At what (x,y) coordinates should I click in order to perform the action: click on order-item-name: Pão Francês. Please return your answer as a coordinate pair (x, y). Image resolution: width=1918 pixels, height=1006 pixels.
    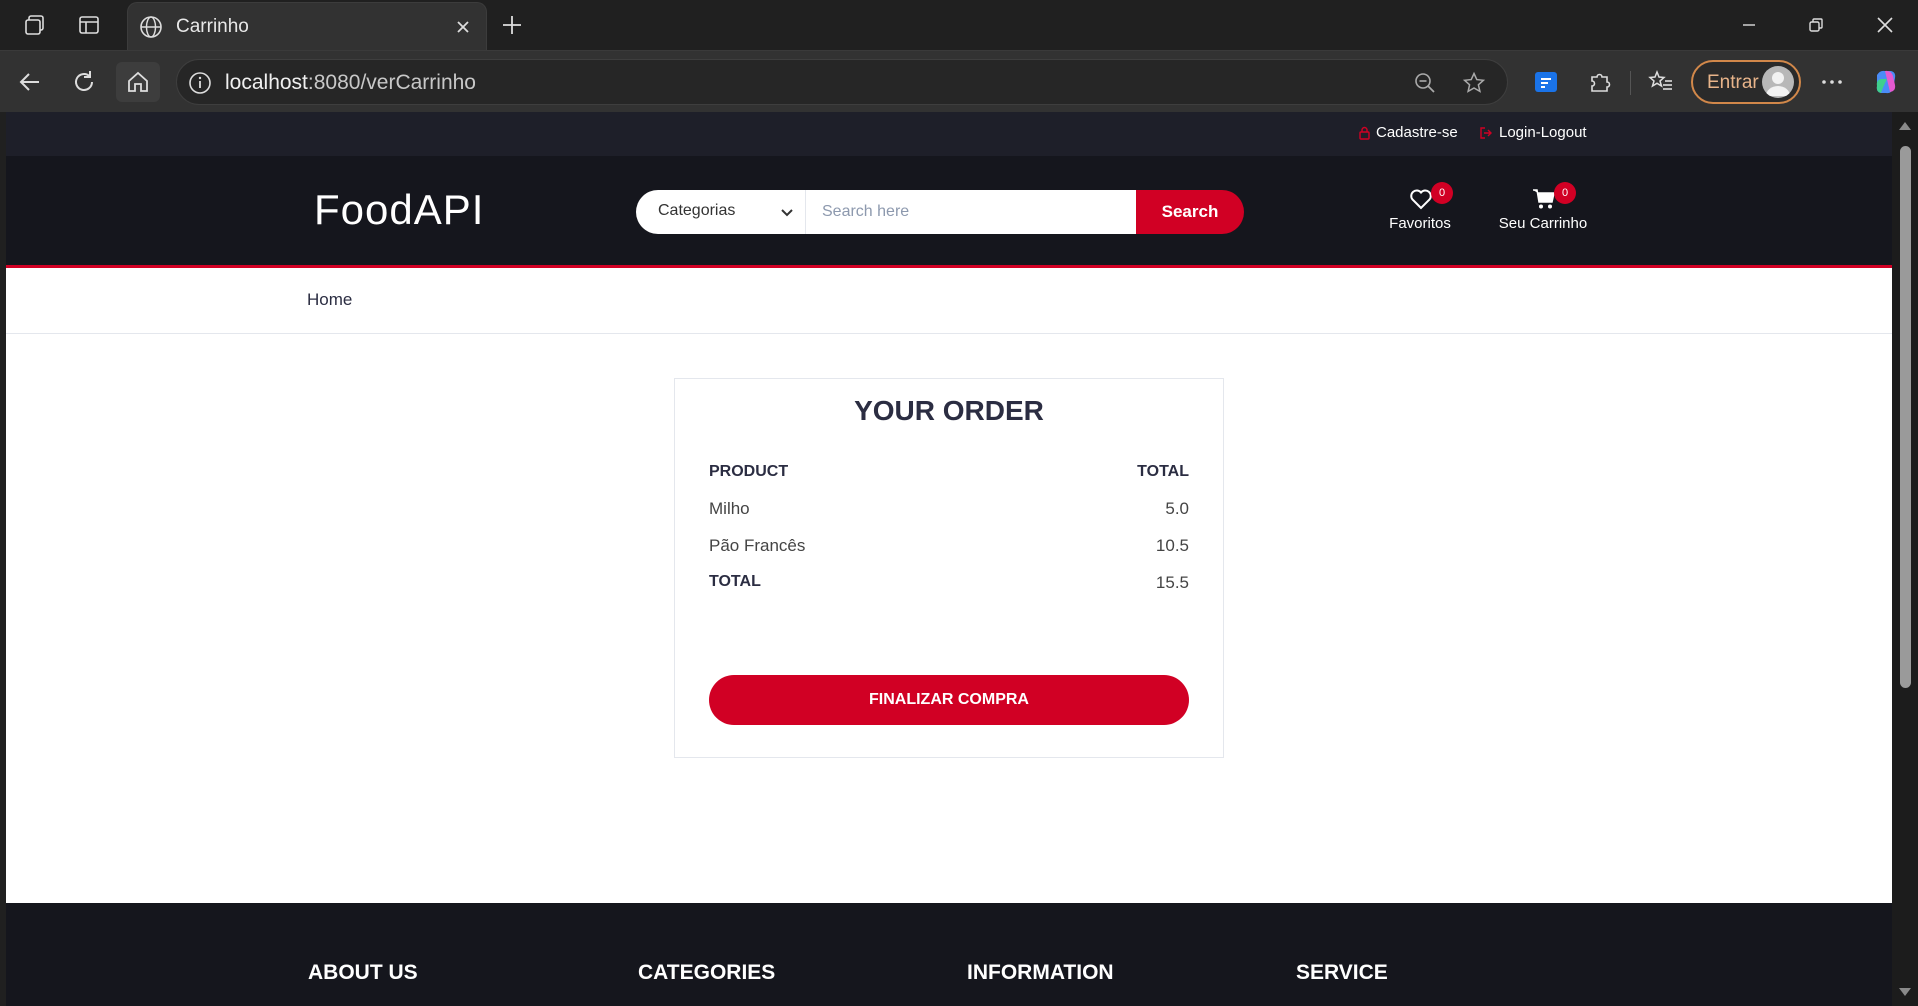
    Looking at the image, I should click on (757, 545).